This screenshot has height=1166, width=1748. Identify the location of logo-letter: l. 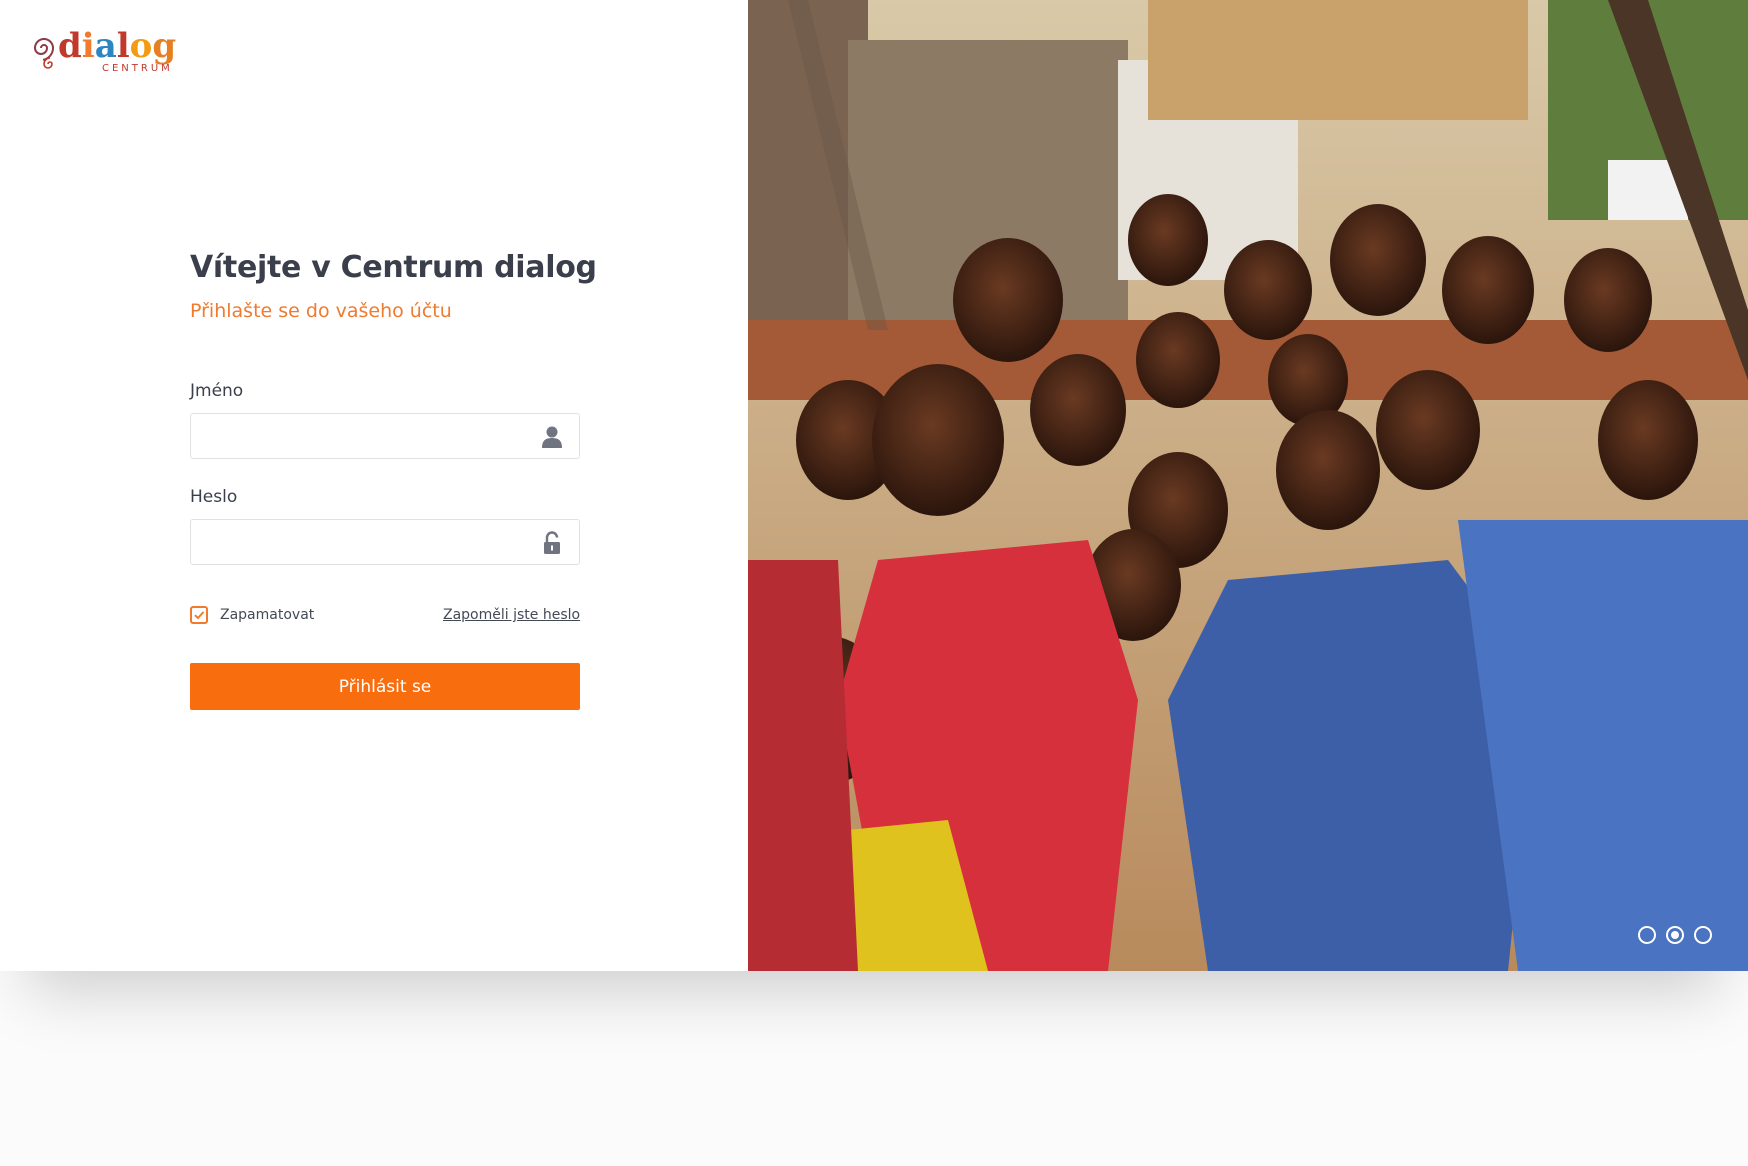
(123, 46).